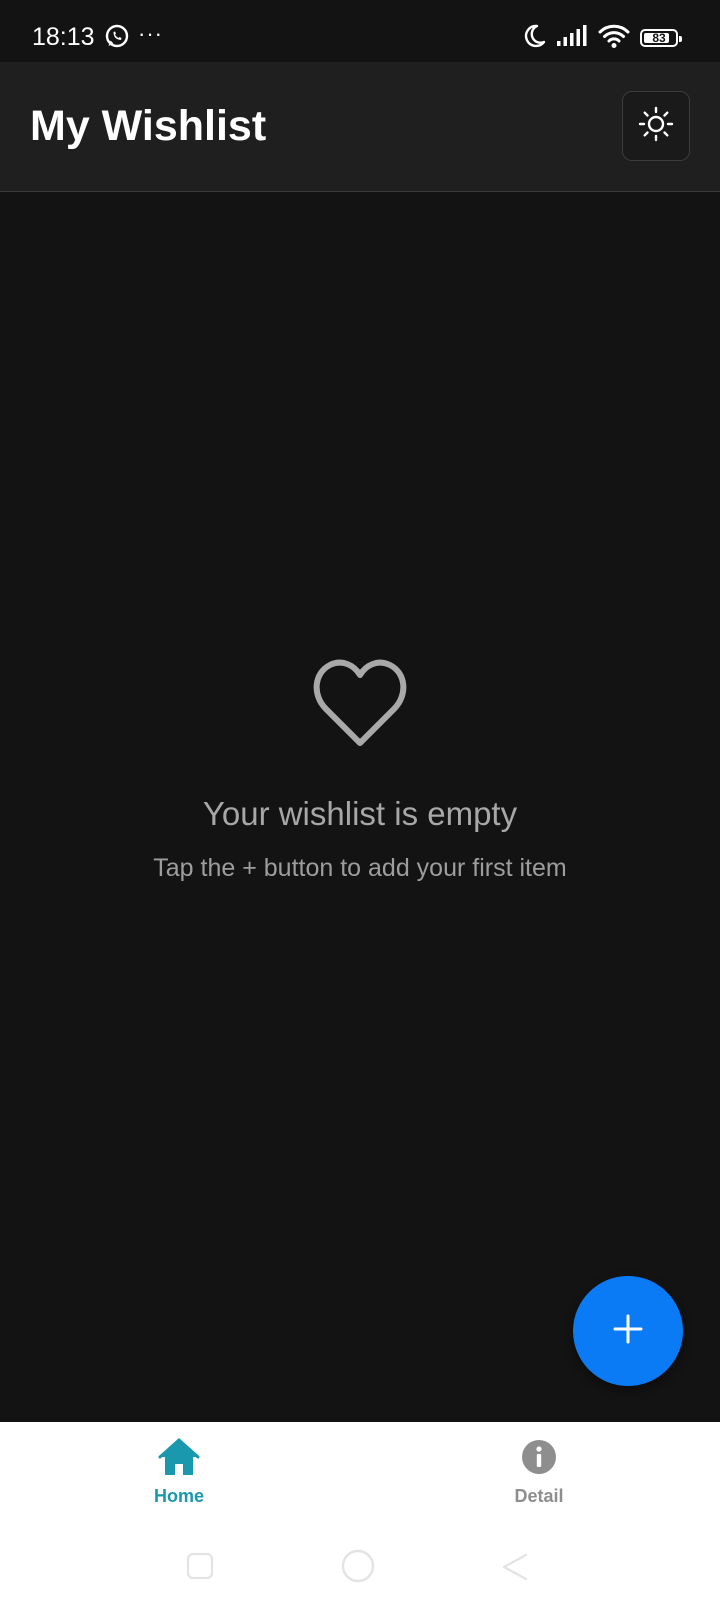 The image size is (720, 1600). Describe the element at coordinates (360, 127) in the screenshot. I see `app-bar: My Wishlist` at that location.